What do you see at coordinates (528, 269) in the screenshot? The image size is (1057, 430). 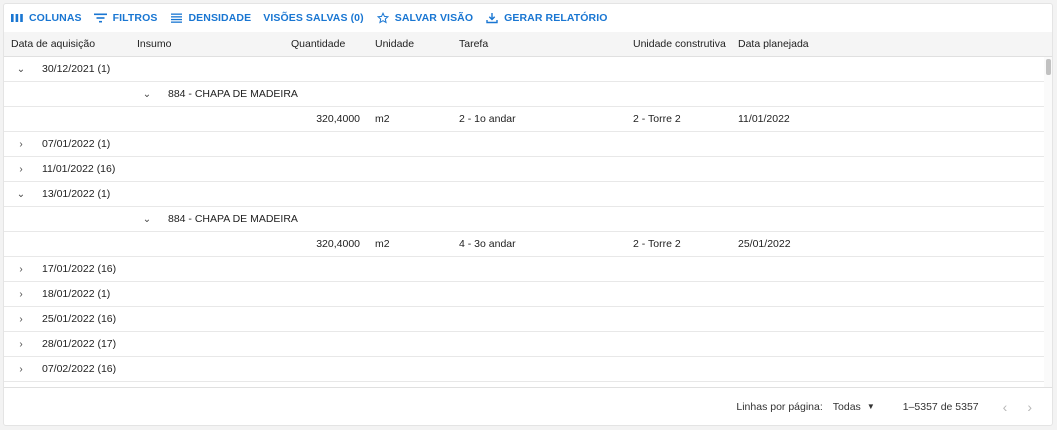 I see `group-row: › 17/01/2022 (16)` at bounding box center [528, 269].